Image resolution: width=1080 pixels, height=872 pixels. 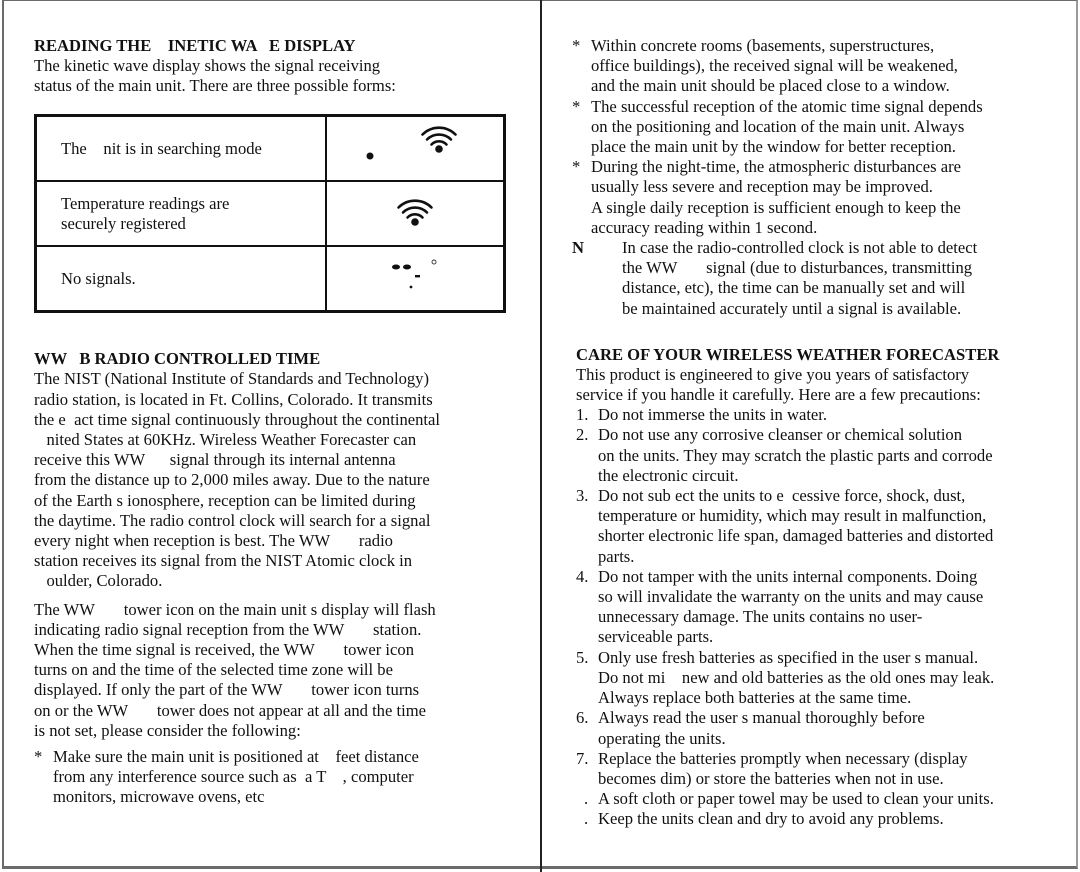 I want to click on no-signal-icon, so click(x=414, y=274).